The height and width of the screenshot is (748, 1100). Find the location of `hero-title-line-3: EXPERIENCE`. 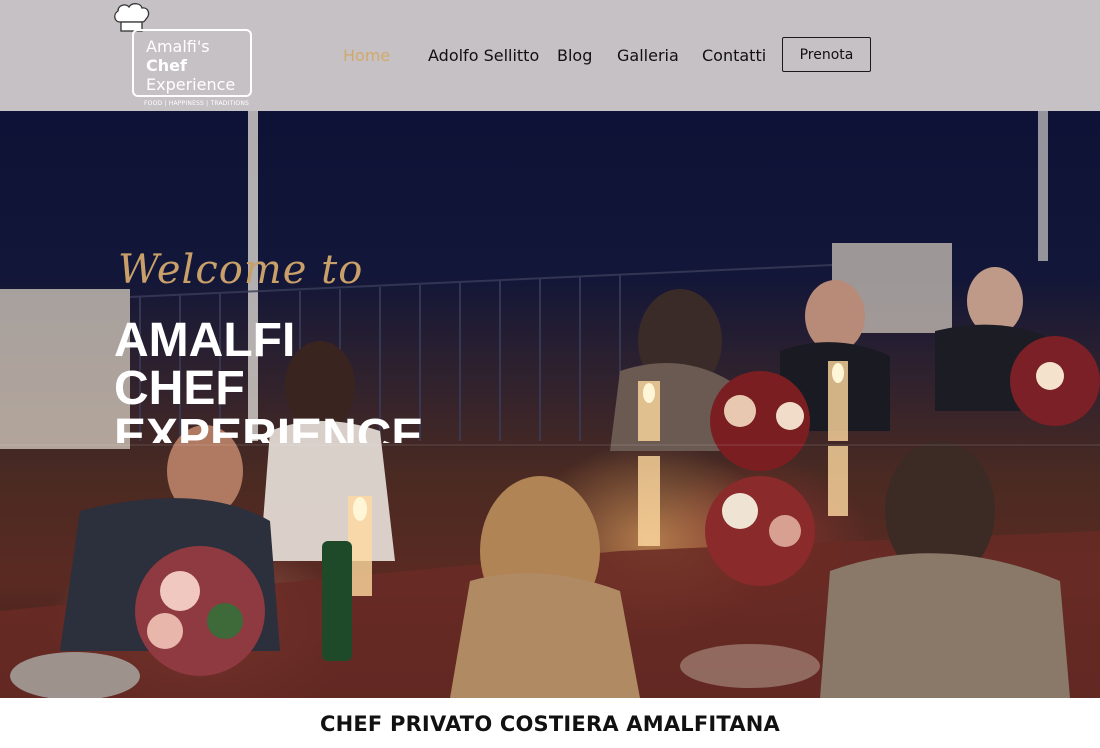

hero-title-line-3: EXPERIENCE is located at coordinates (269, 427).